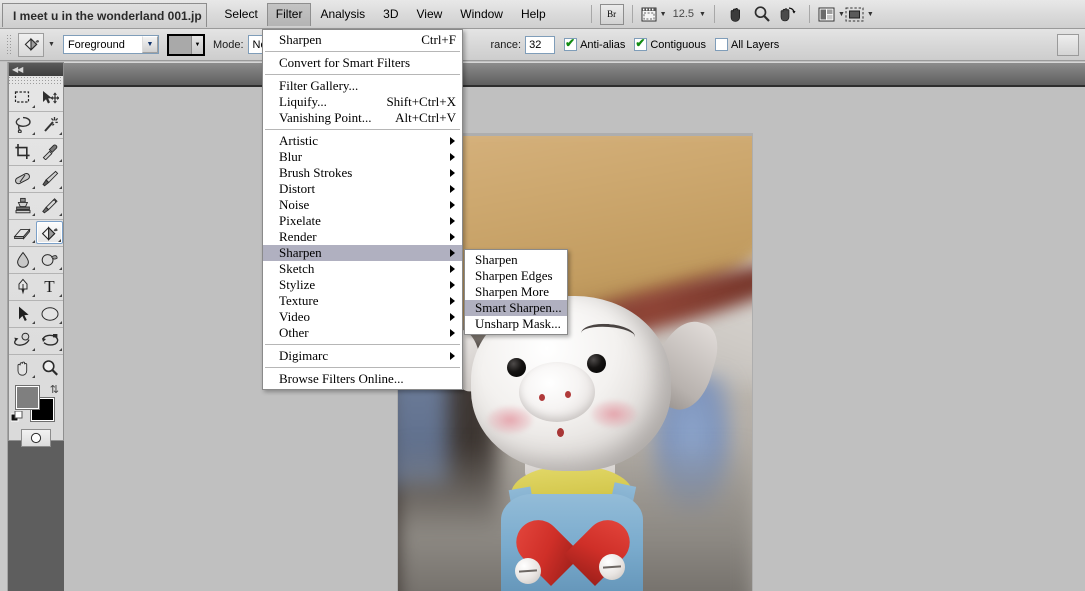  Describe the element at coordinates (481, 14) in the screenshot. I see `menu-window: Window` at that location.